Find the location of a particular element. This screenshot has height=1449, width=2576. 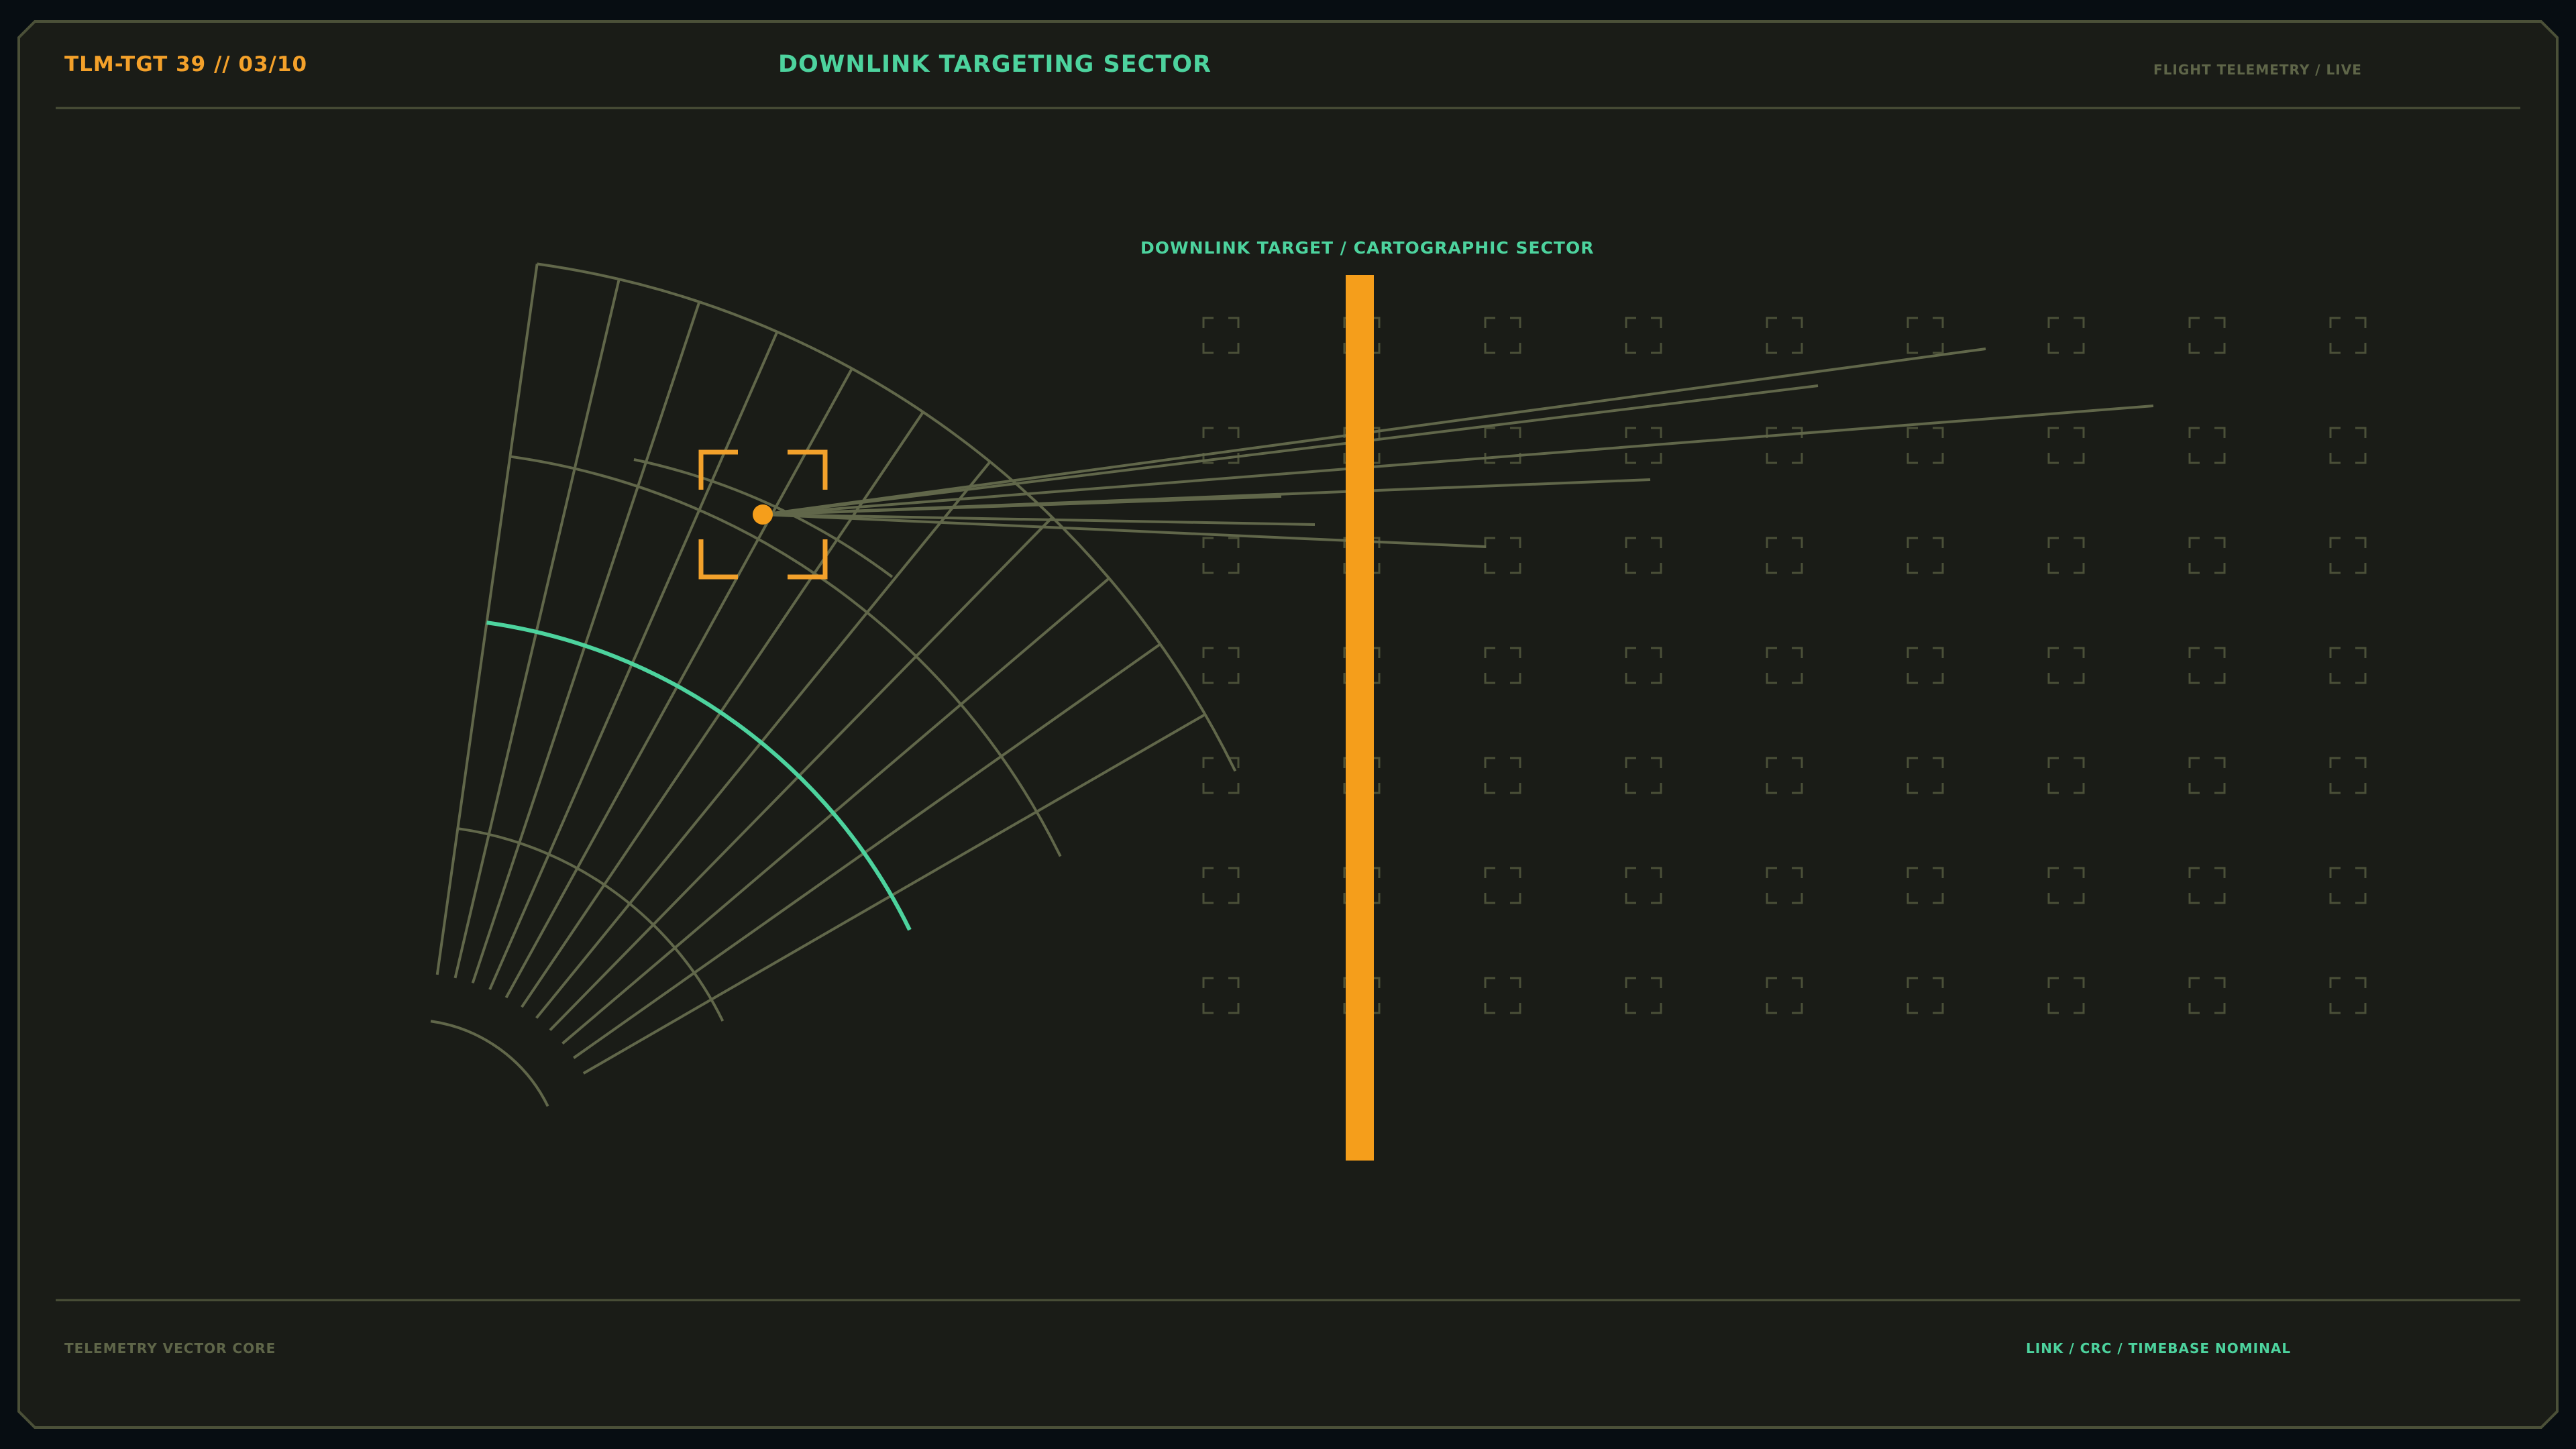

footer-link-status: LINK / CRC / TIMEBASE NOMINAL is located at coordinates (2159, 1348).